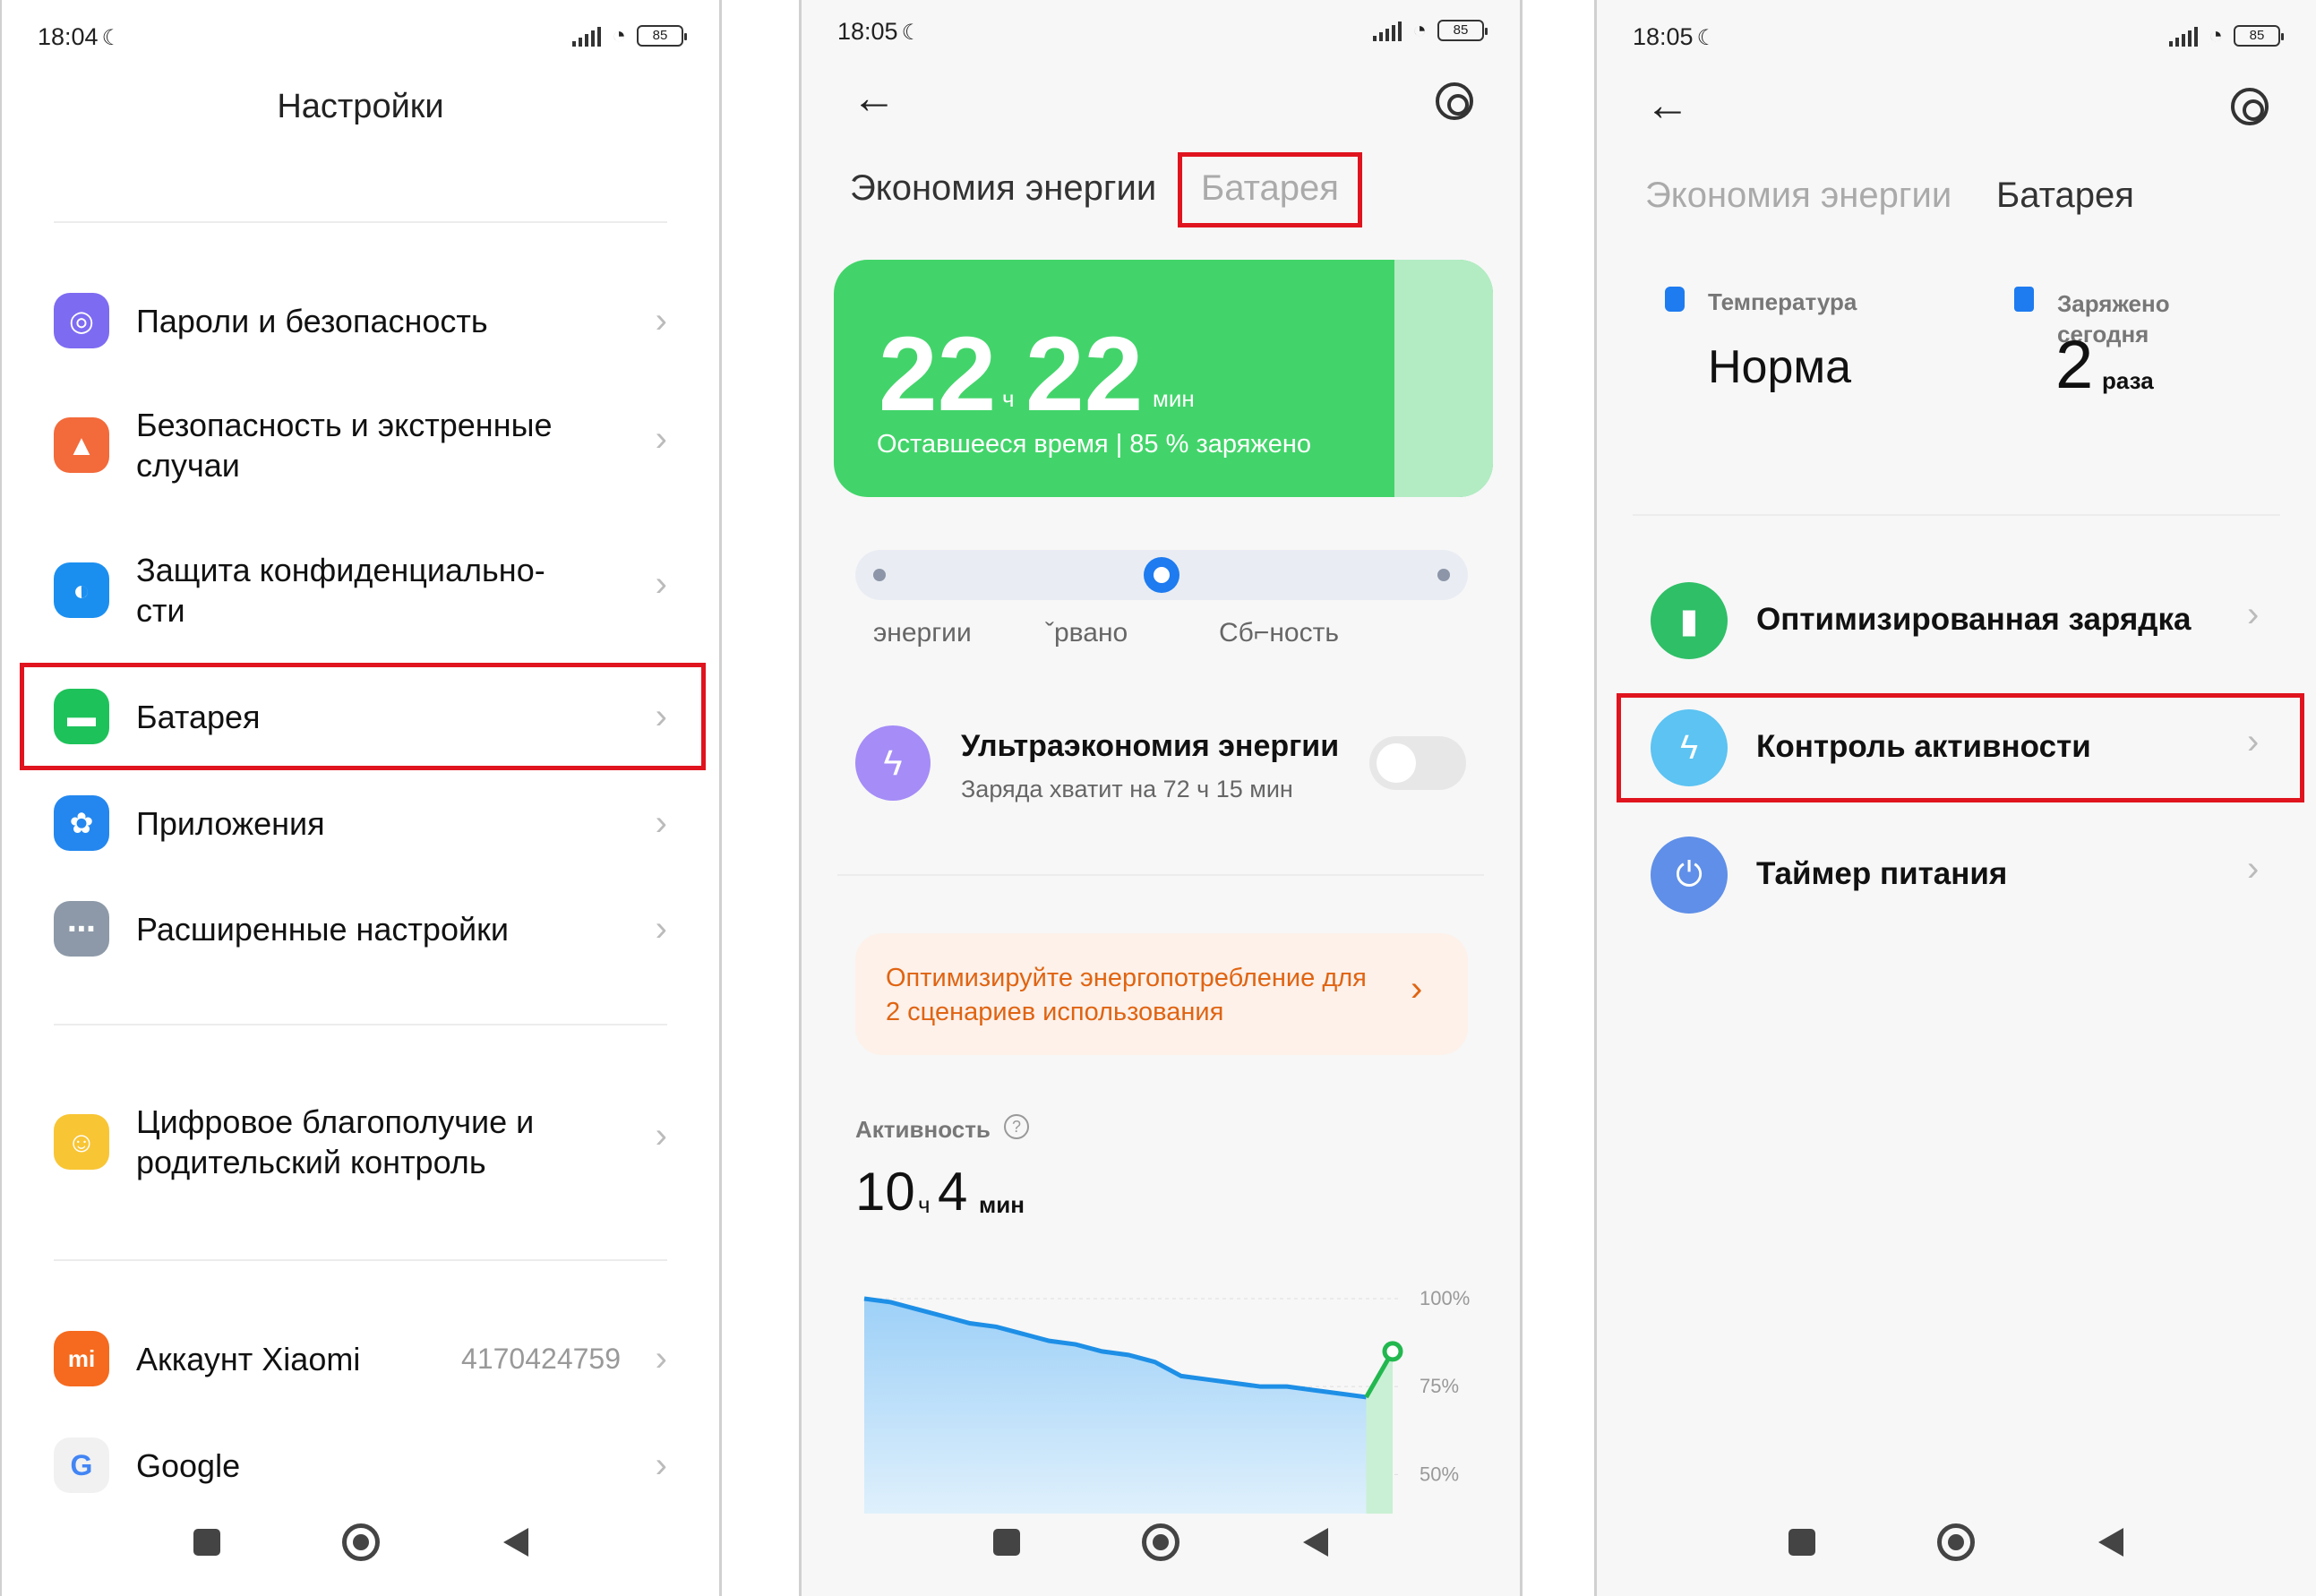  I want to click on activity-minutes-unit: мин, so click(1002, 1204).